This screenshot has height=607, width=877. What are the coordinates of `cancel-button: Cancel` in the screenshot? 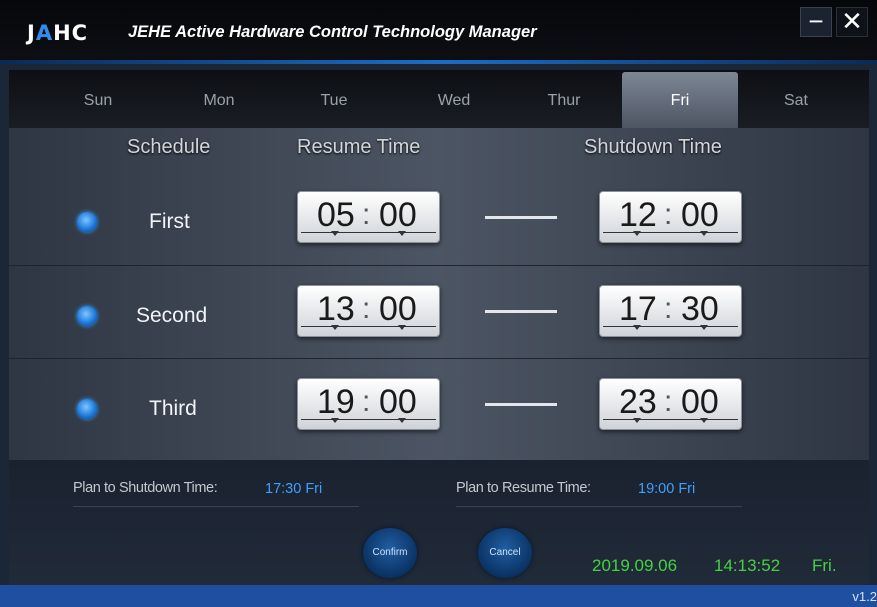 It's located at (505, 553).